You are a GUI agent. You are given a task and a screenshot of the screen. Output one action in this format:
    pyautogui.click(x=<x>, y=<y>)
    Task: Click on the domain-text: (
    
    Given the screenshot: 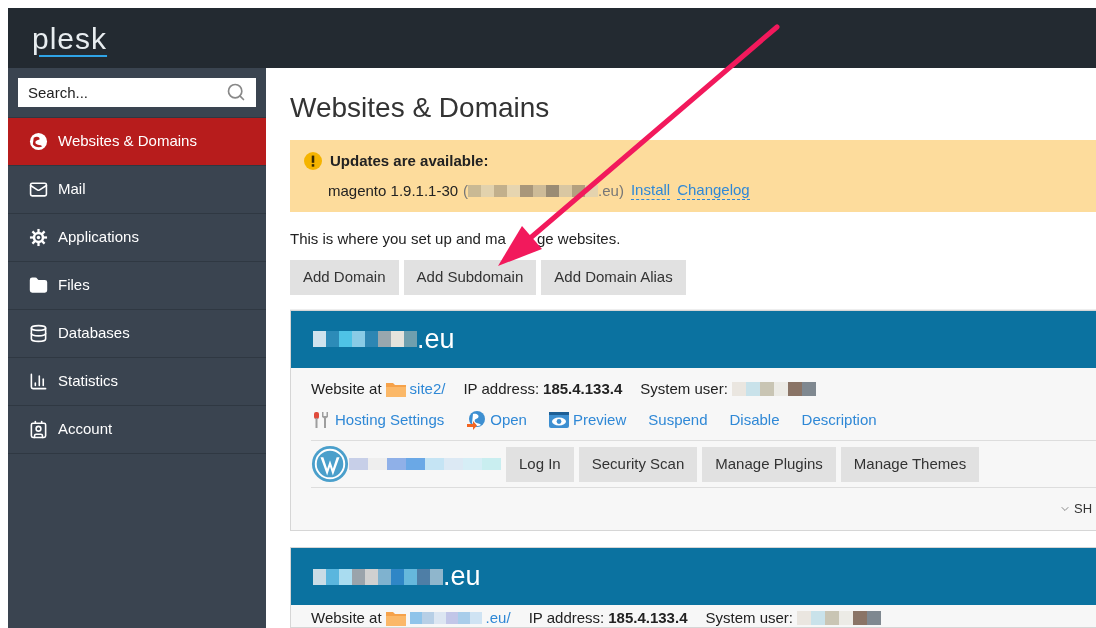 What is the action you would take?
    pyautogui.click(x=466, y=190)
    